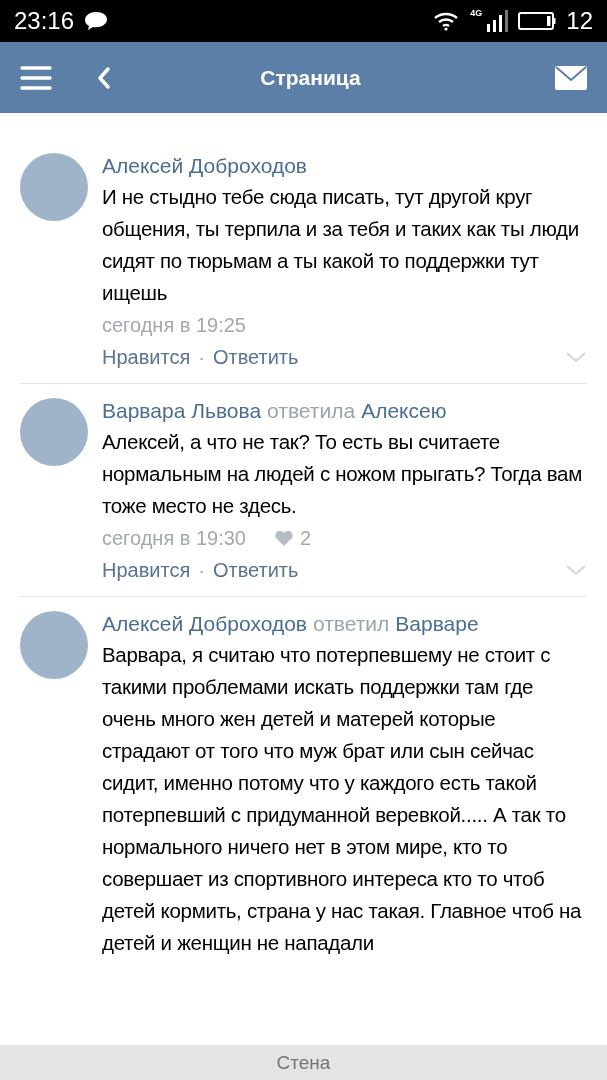  What do you see at coordinates (437, 624) in the screenshot?
I see `reply-to-link: Варваре` at bounding box center [437, 624].